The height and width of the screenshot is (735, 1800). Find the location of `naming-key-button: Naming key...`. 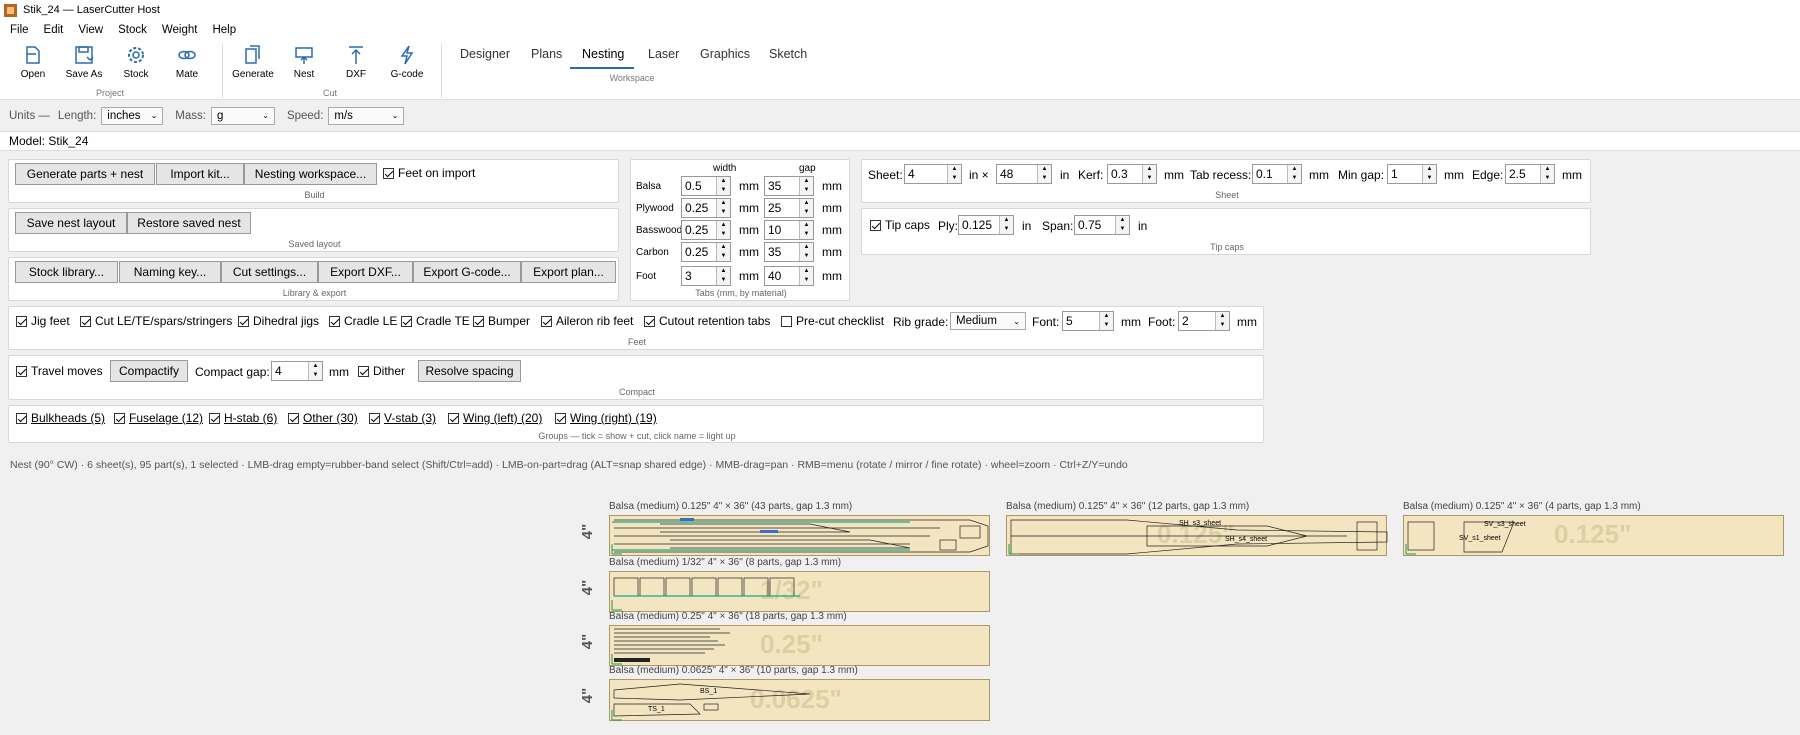

naming-key-button: Naming key... is located at coordinates (170, 272).